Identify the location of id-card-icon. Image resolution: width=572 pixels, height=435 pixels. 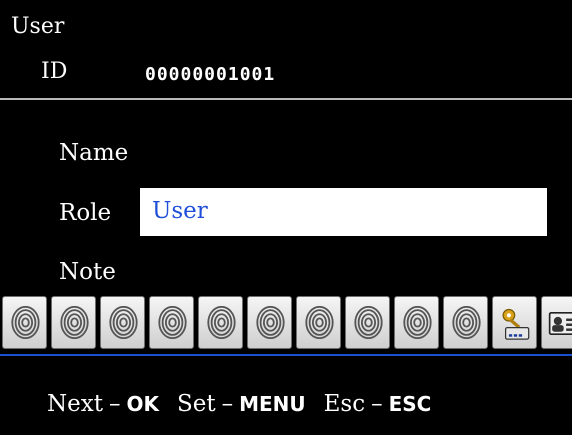
(556, 322).